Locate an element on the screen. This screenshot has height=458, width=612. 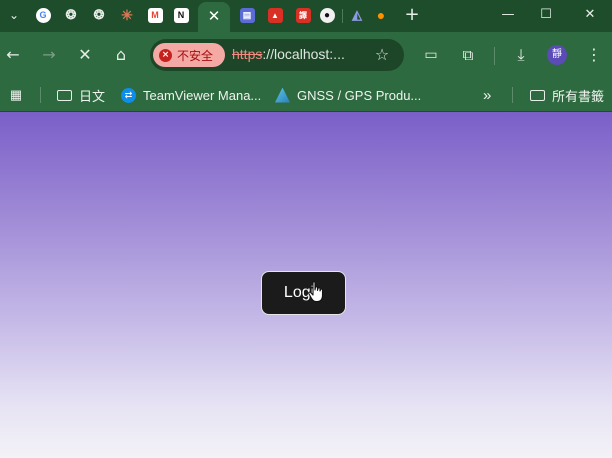
tab-firebase: ● is located at coordinates (381, 15).